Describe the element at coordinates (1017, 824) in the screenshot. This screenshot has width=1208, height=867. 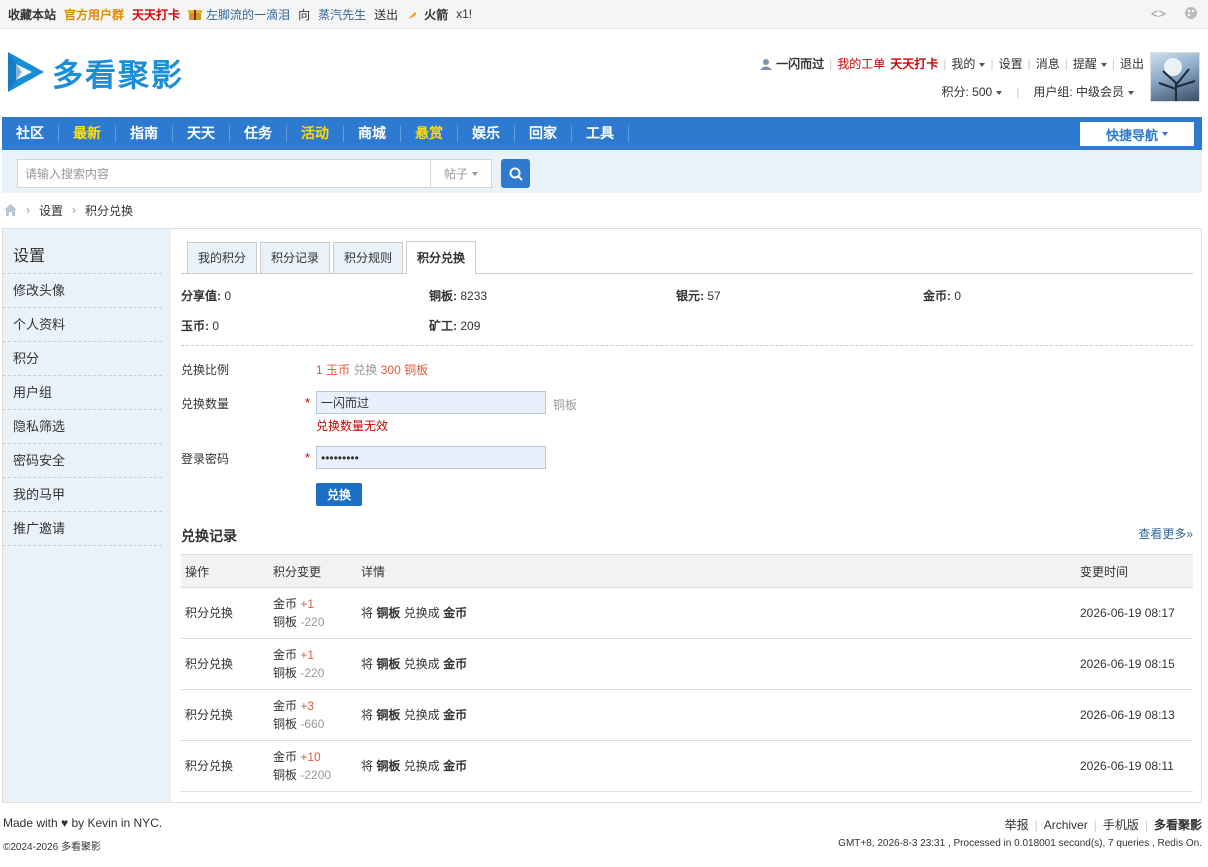
I see `footer-report-link: 举报` at that location.